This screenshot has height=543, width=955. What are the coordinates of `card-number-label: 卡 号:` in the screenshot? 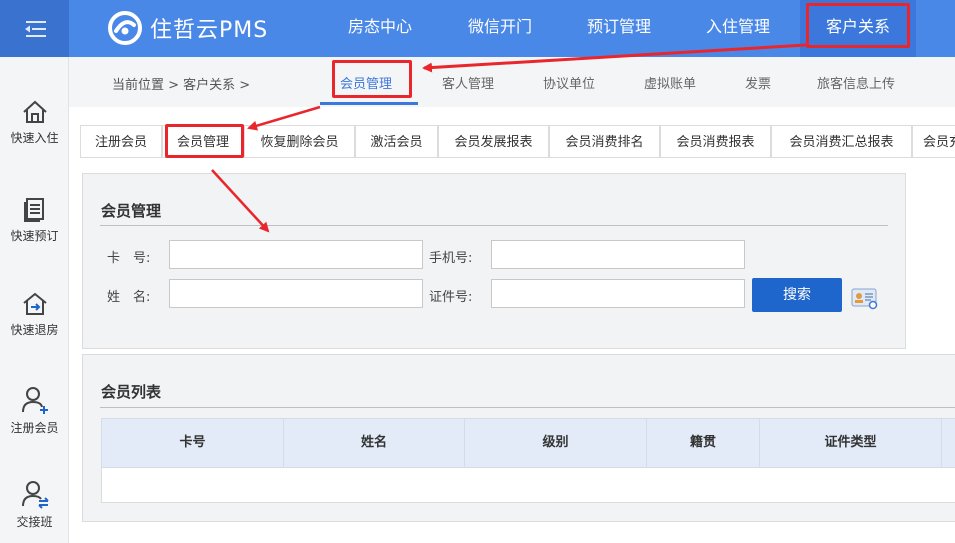 It's located at (129, 258).